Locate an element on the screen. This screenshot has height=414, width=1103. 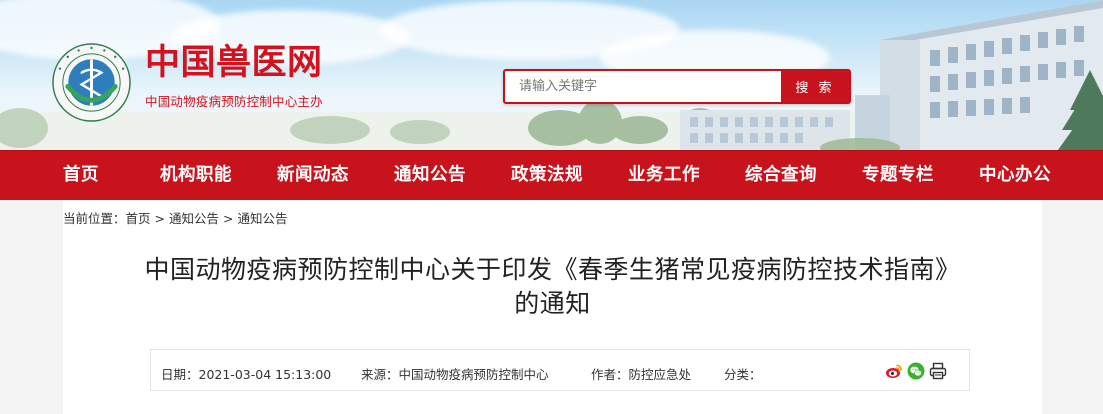
weibo-icon is located at coordinates (894, 371).